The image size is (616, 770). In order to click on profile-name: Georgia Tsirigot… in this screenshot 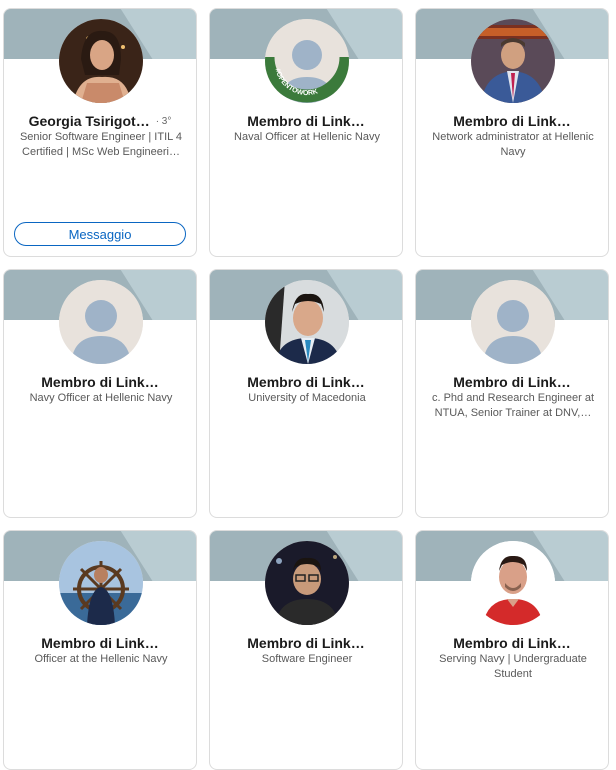, I will do `click(89, 121)`.